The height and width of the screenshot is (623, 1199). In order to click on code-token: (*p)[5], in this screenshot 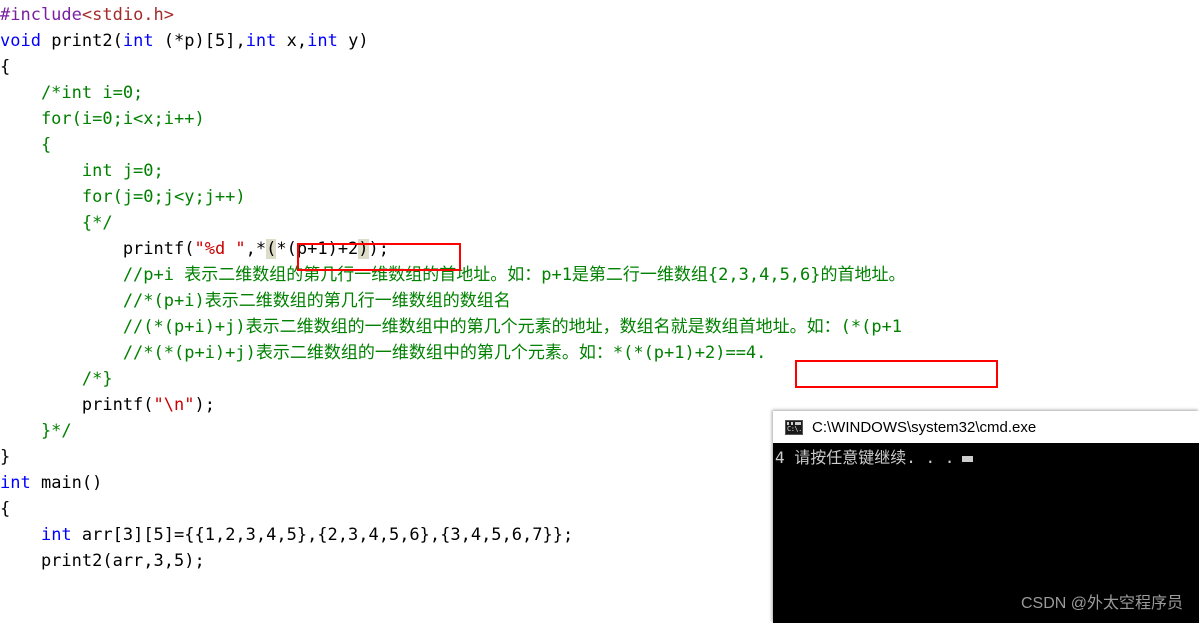, I will do `click(199, 41)`.